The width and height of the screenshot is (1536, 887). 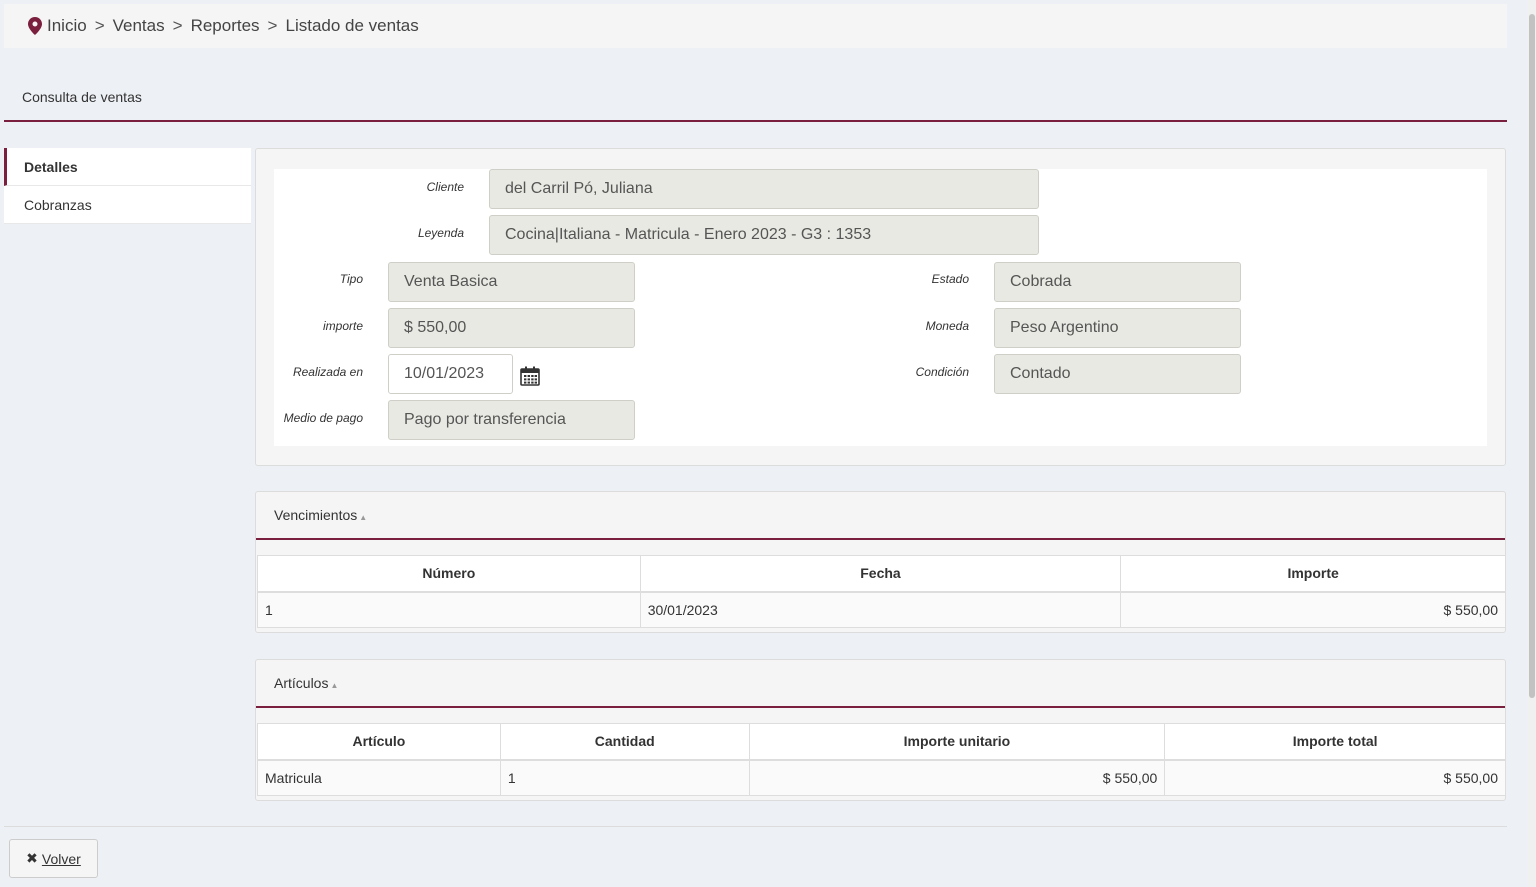 I want to click on breadcrumb-item-inicio: Inicio, so click(x=67, y=26).